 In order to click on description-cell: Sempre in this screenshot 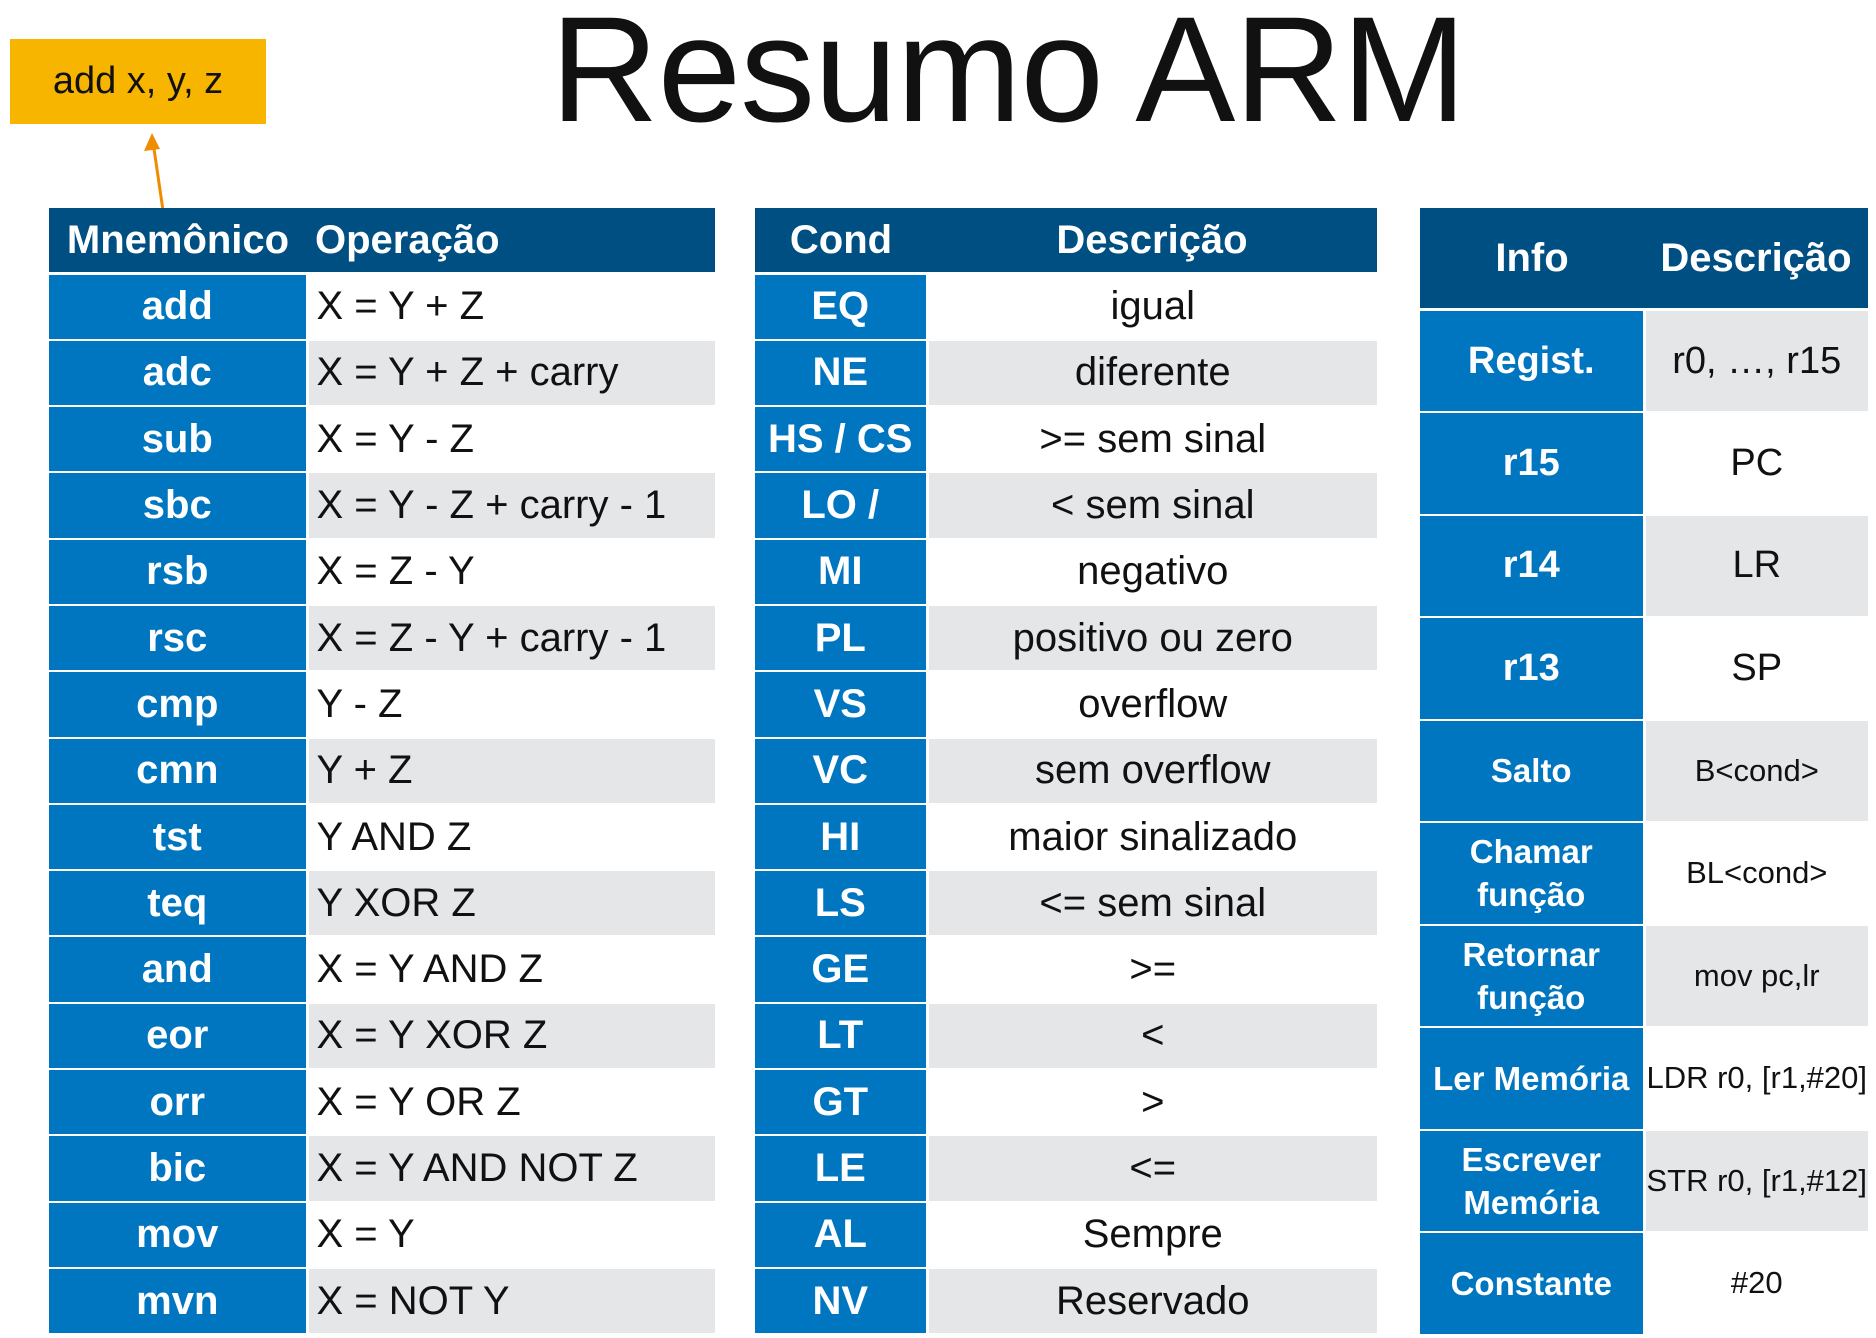, I will do `click(1152, 1235)`.